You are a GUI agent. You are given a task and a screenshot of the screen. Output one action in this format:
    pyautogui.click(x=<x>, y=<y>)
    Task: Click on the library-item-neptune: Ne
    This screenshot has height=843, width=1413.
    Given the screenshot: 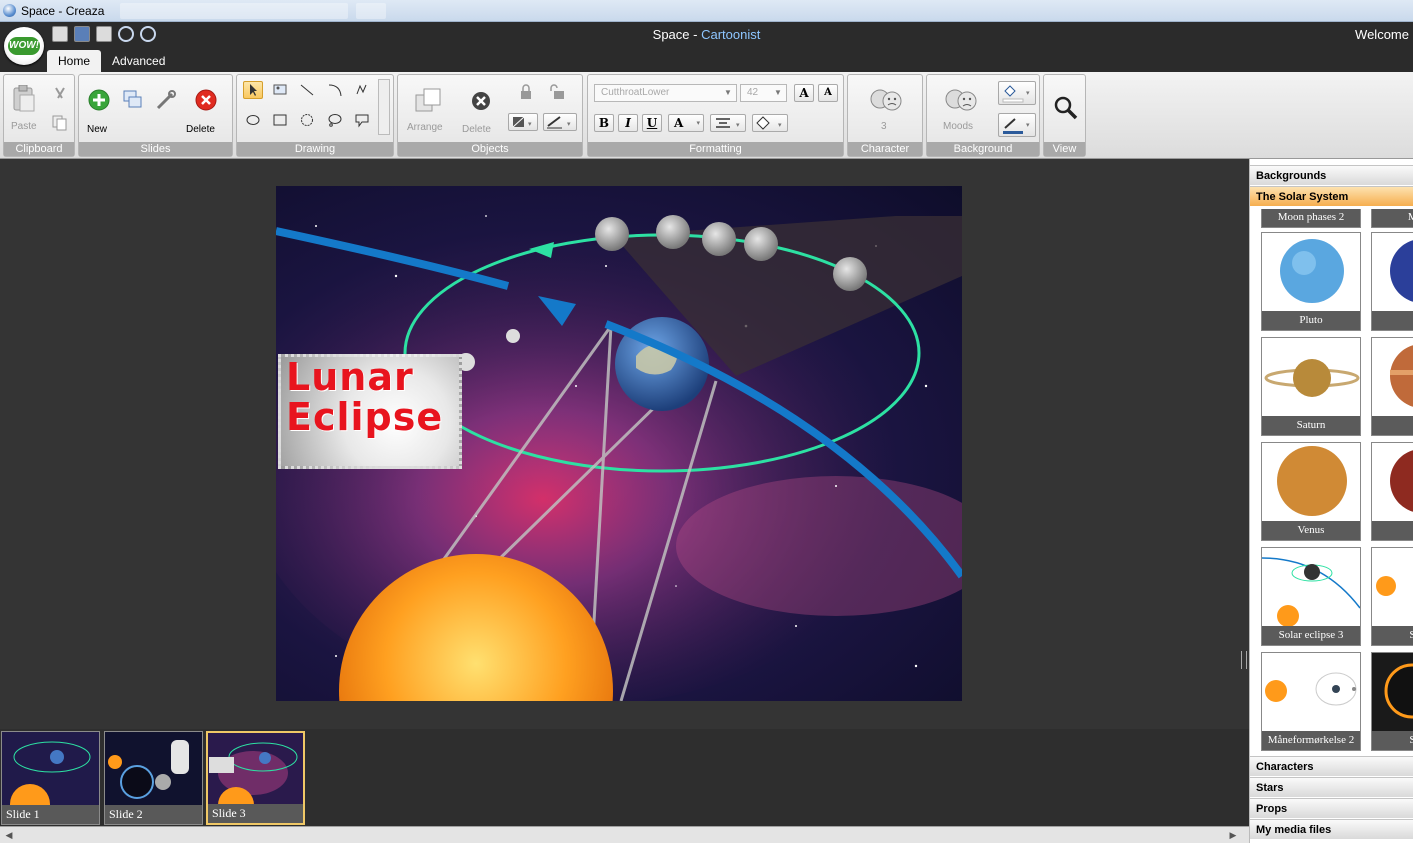 What is the action you would take?
    pyautogui.click(x=1392, y=281)
    